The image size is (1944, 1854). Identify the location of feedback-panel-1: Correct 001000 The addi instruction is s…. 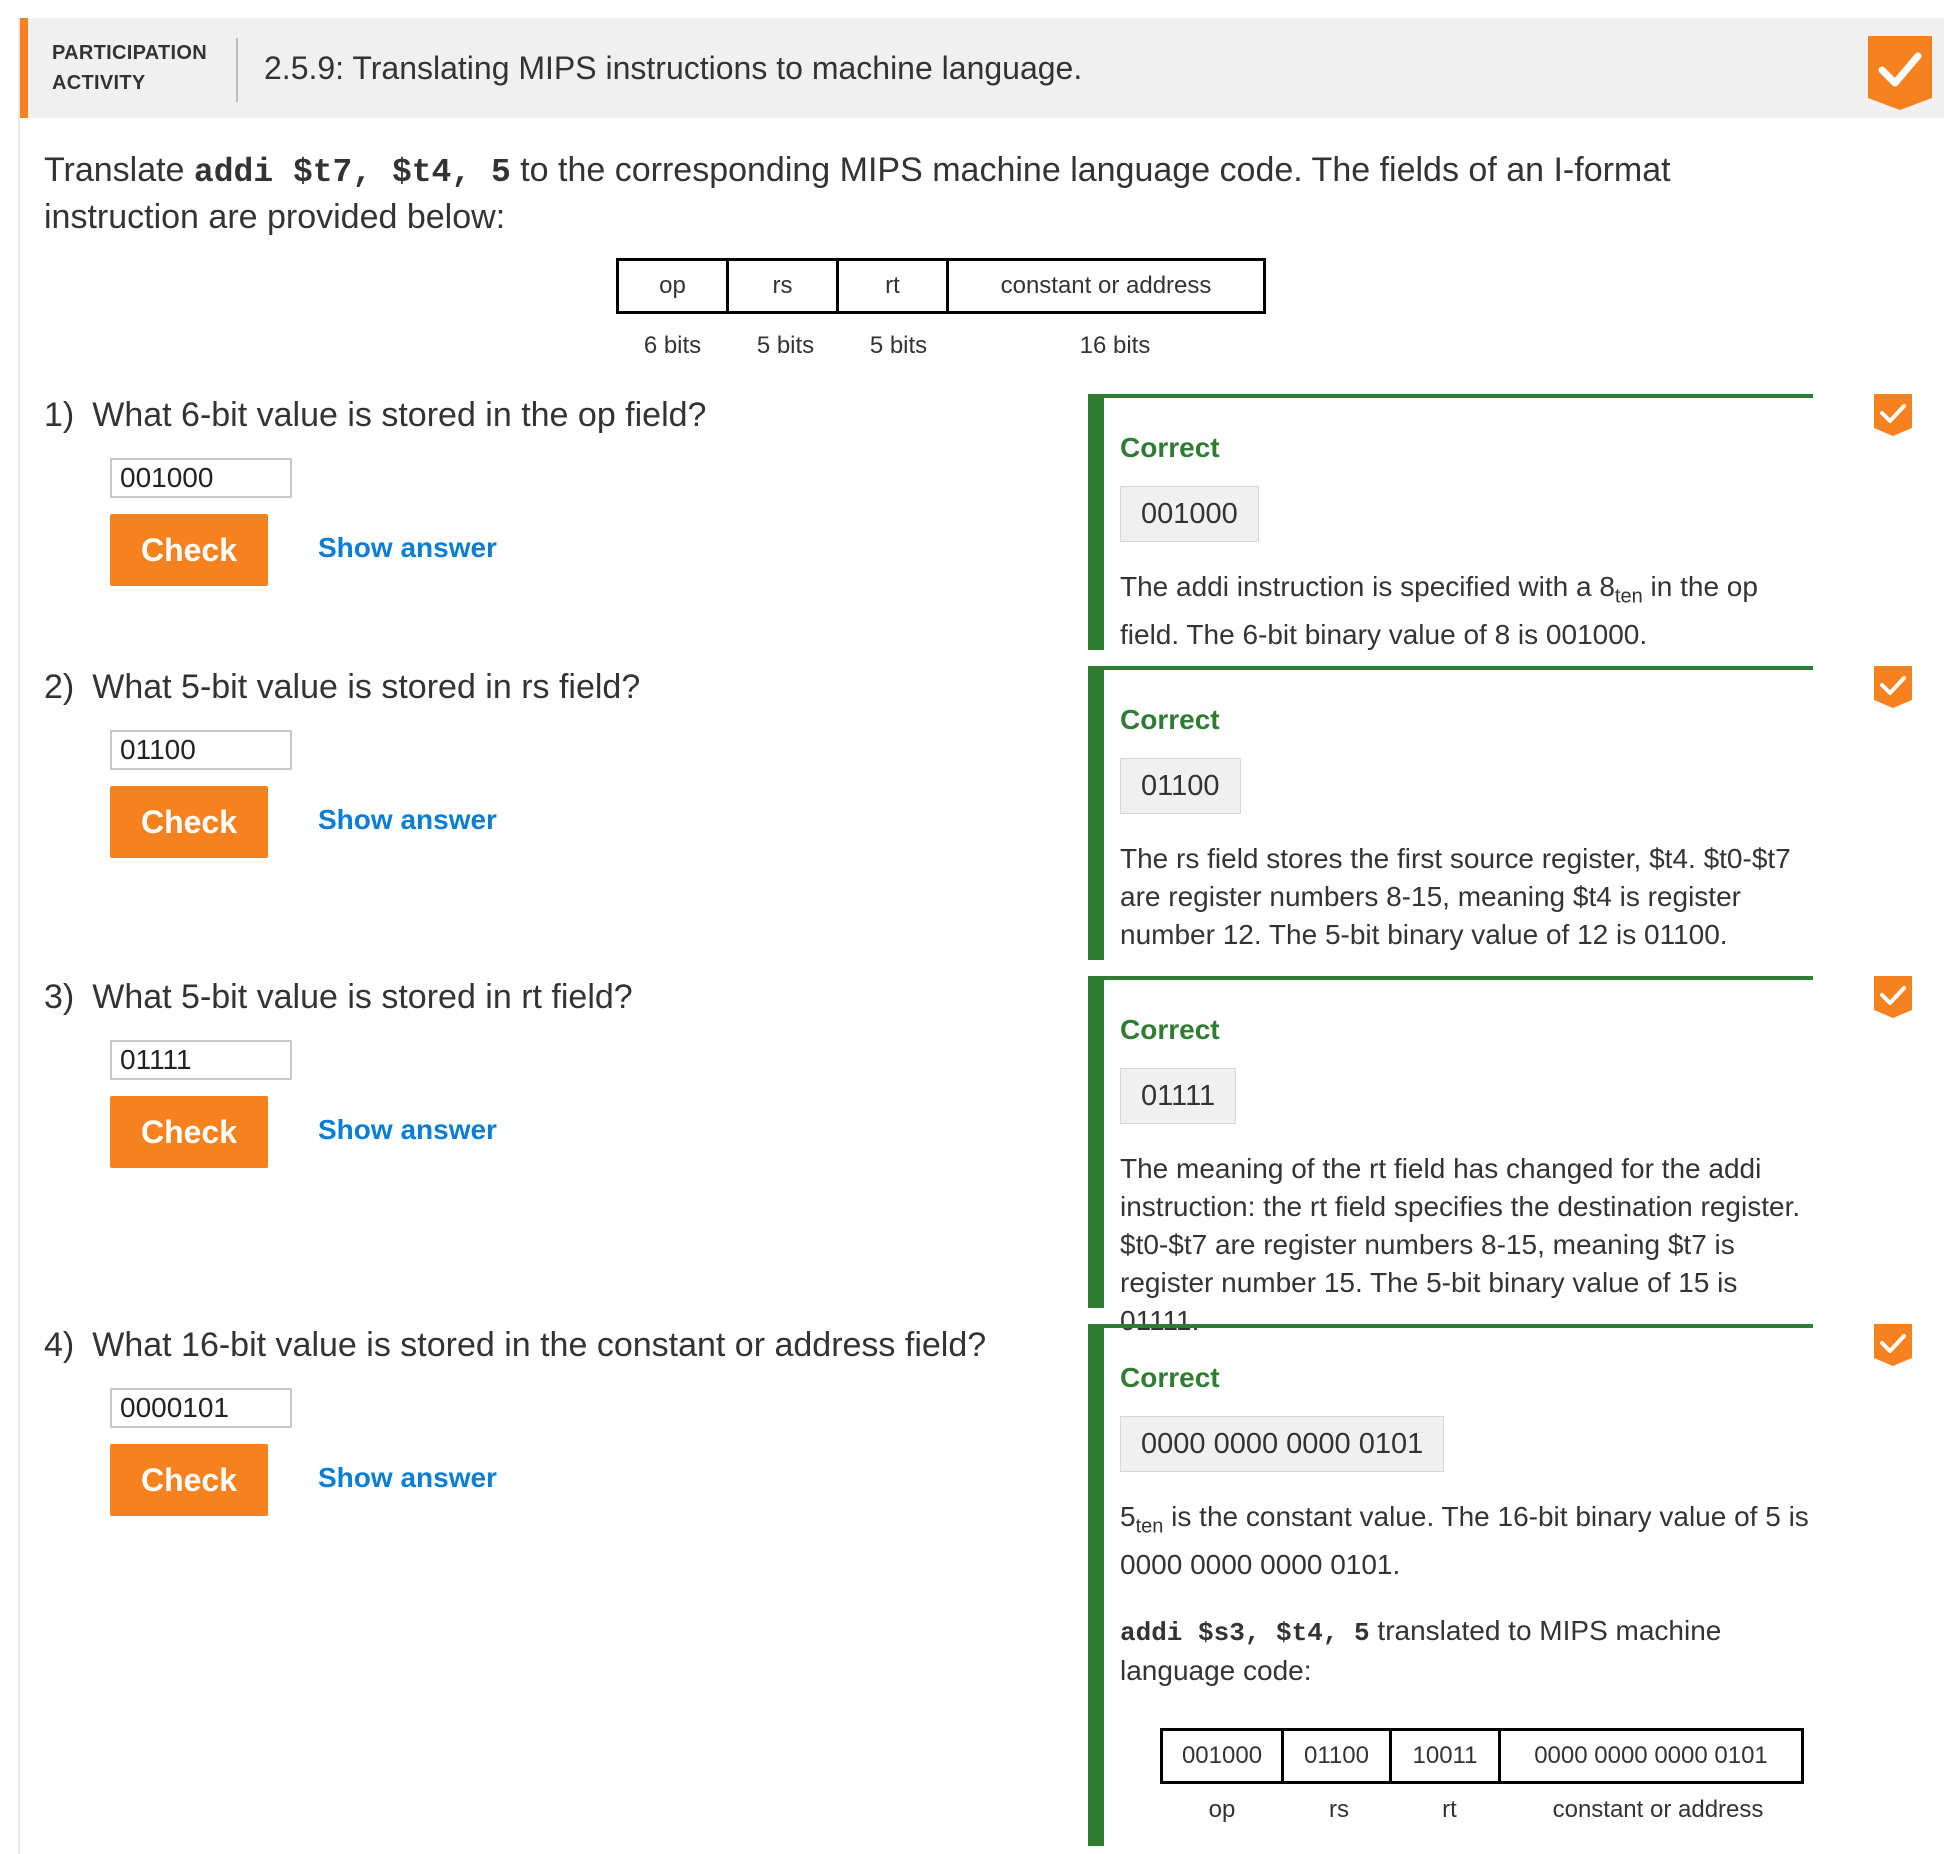
(1450, 522).